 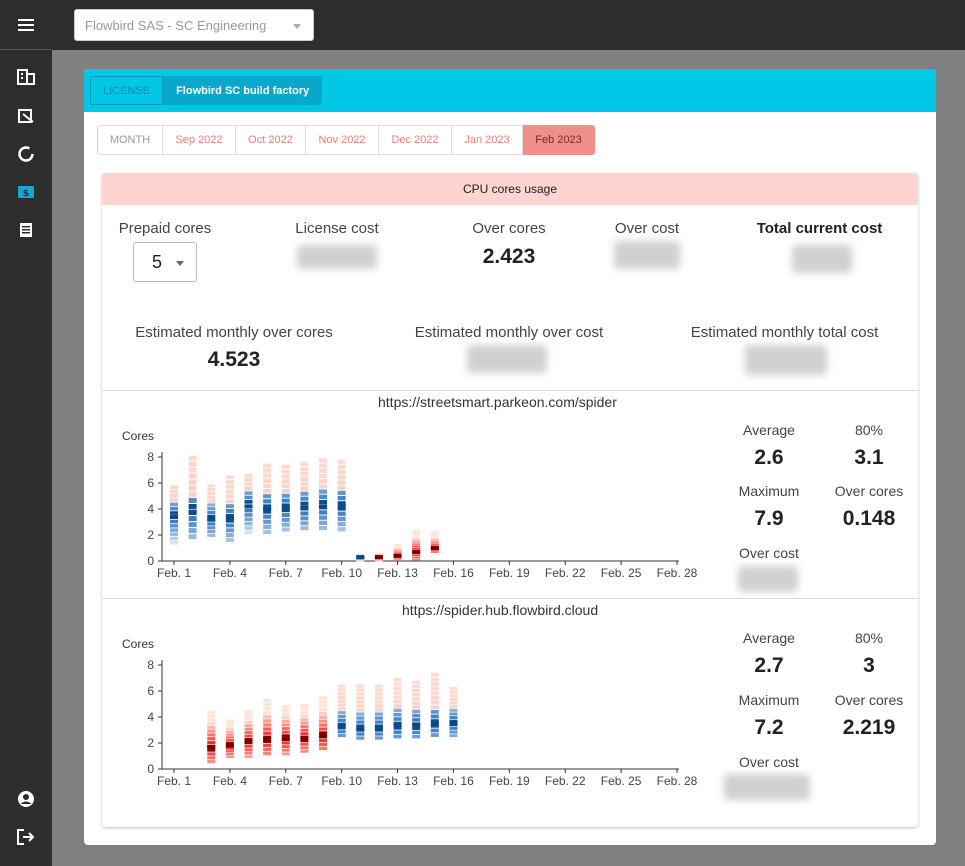 What do you see at coordinates (174, 779) in the screenshot?
I see `x-tick-label: Feb. 1` at bounding box center [174, 779].